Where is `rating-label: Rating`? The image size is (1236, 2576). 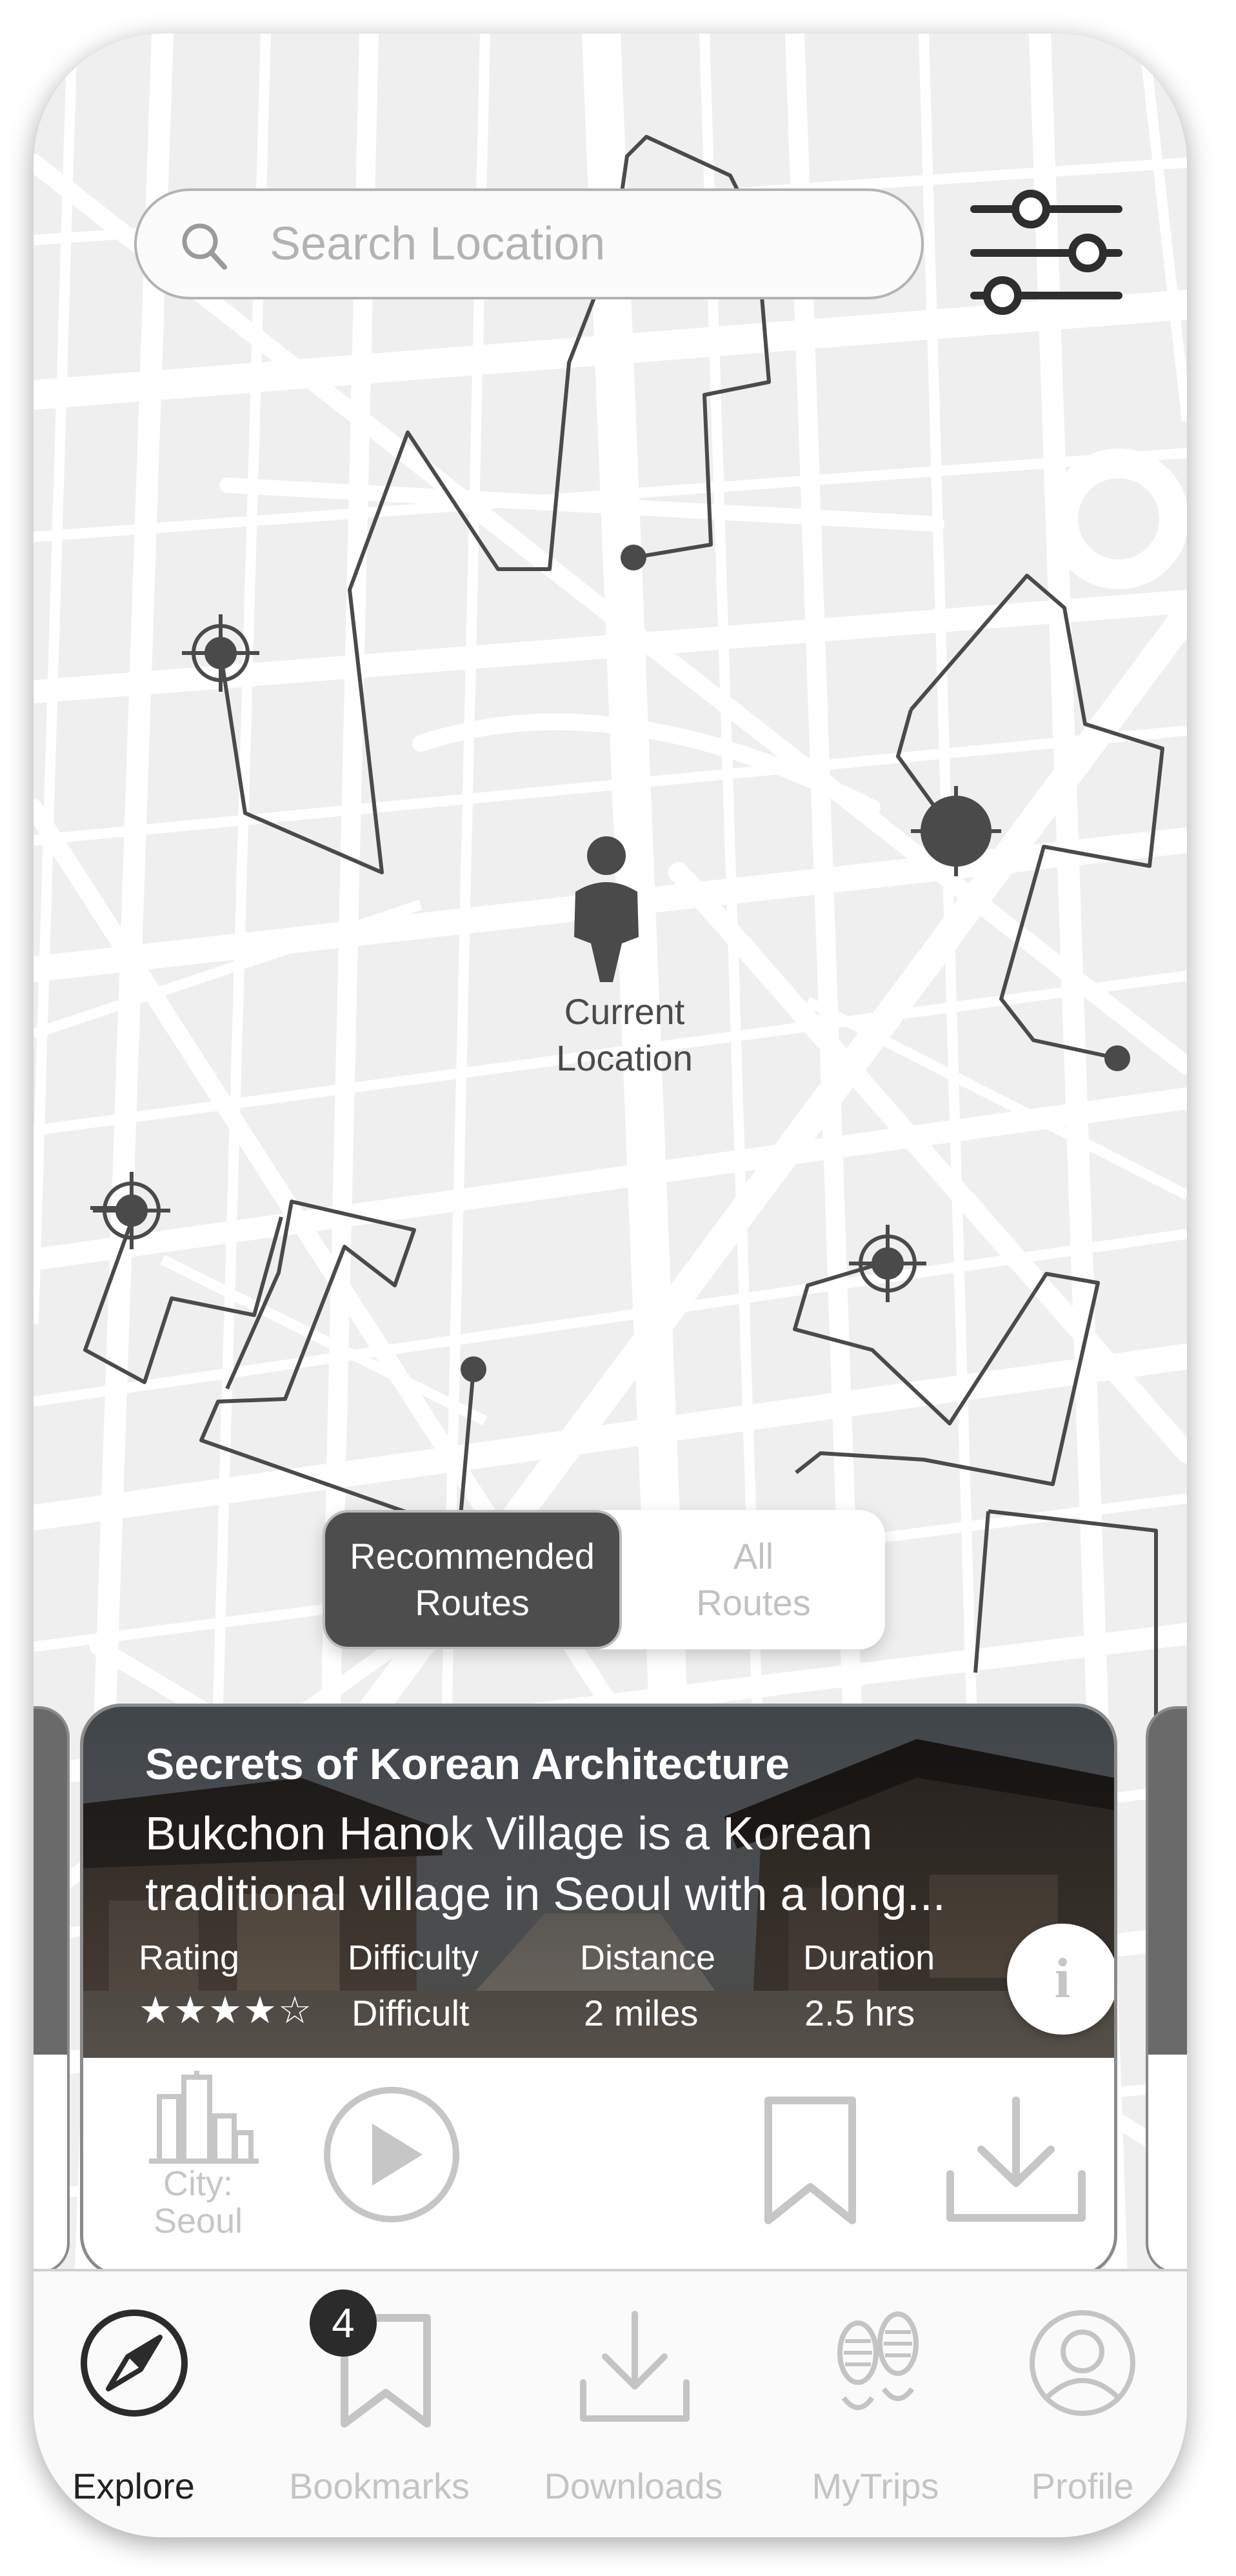
rating-label: Rating is located at coordinates (189, 1958).